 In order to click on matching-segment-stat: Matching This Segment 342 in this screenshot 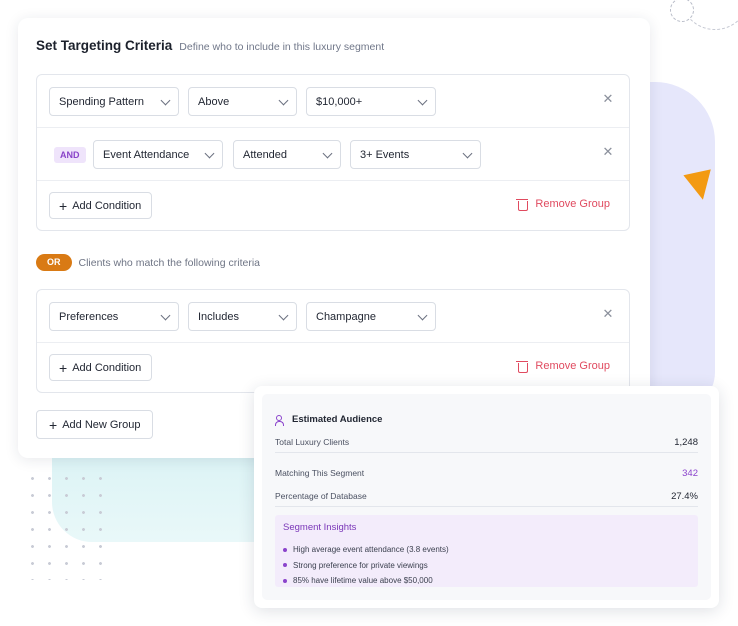, I will do `click(486, 473)`.